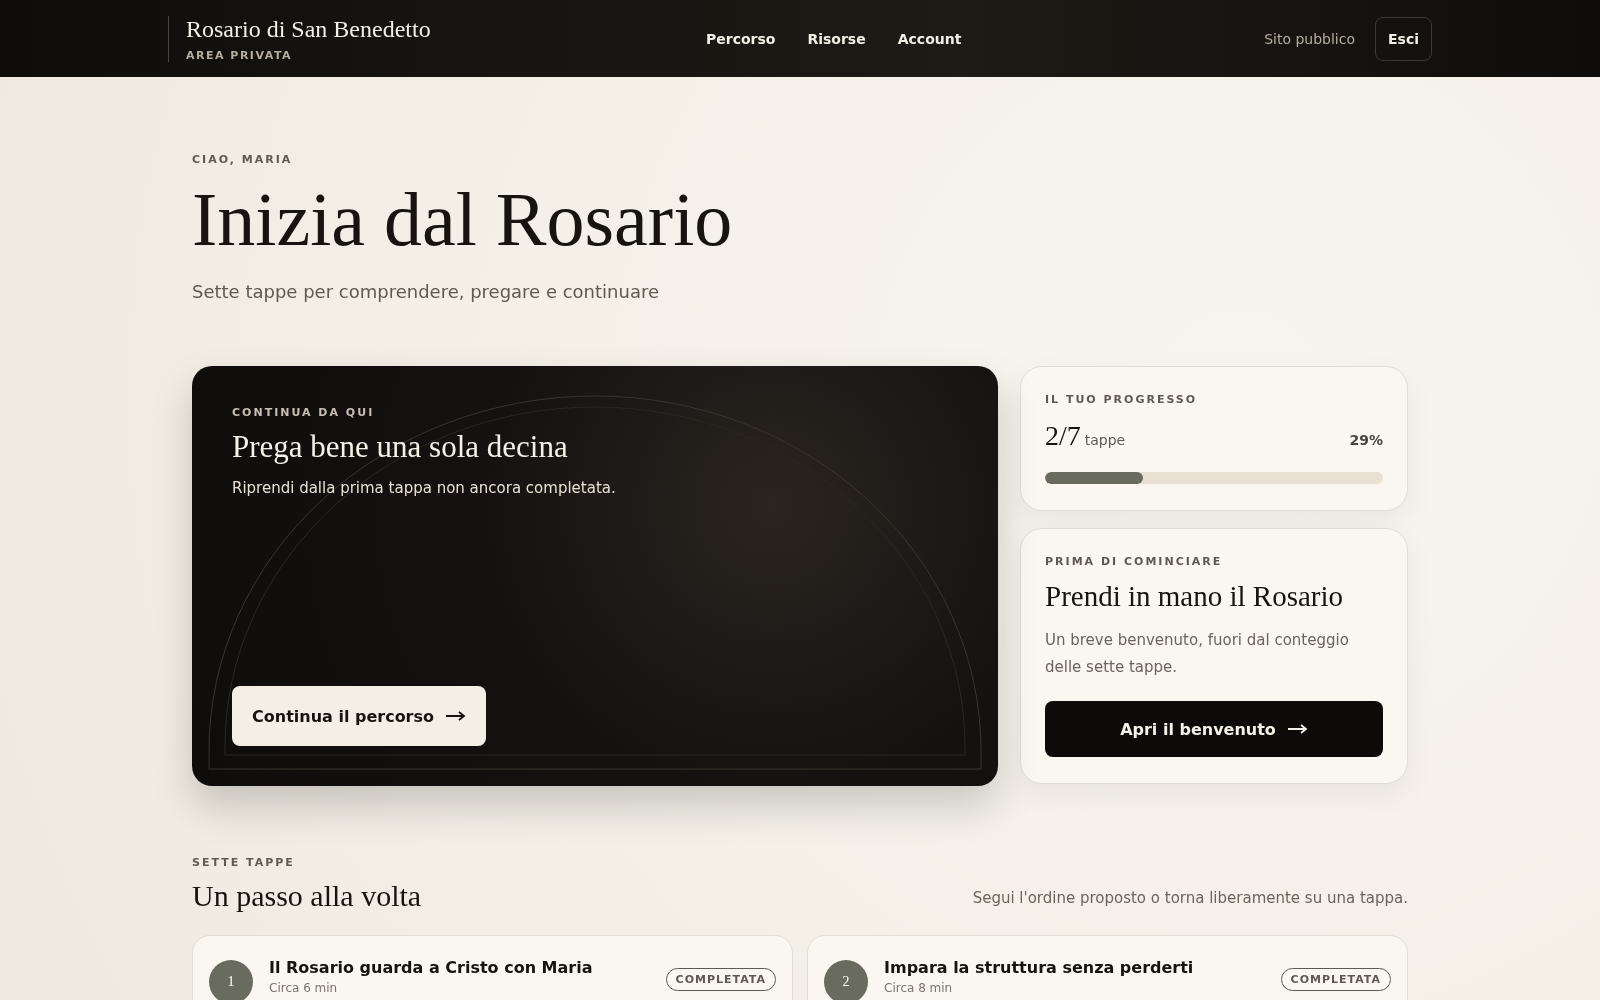 This screenshot has height=1000, width=1600. What do you see at coordinates (836, 38) in the screenshot?
I see `nav-link: Risorse` at bounding box center [836, 38].